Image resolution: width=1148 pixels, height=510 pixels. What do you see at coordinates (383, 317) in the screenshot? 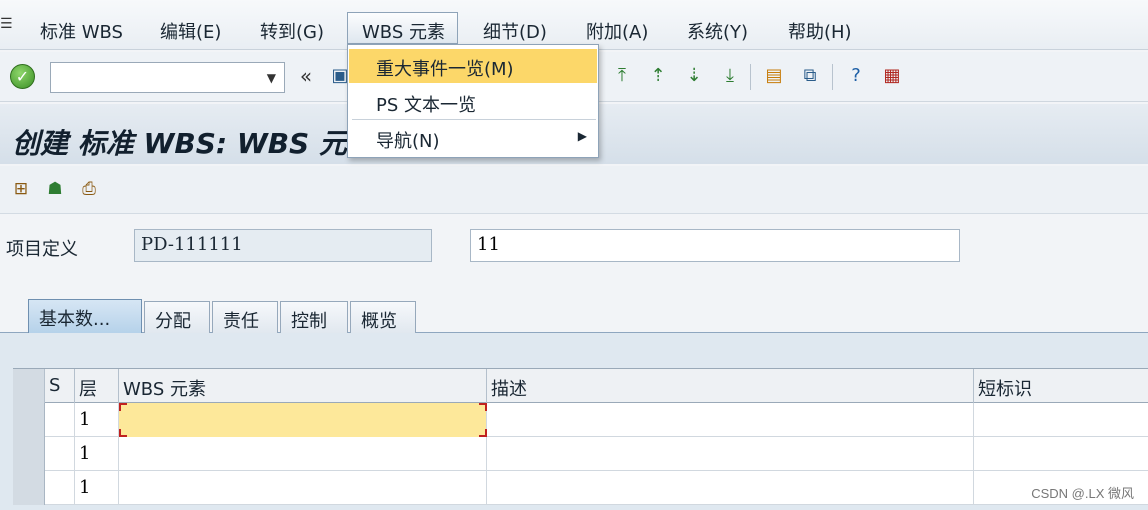
I see `tab-overview: 概览` at bounding box center [383, 317].